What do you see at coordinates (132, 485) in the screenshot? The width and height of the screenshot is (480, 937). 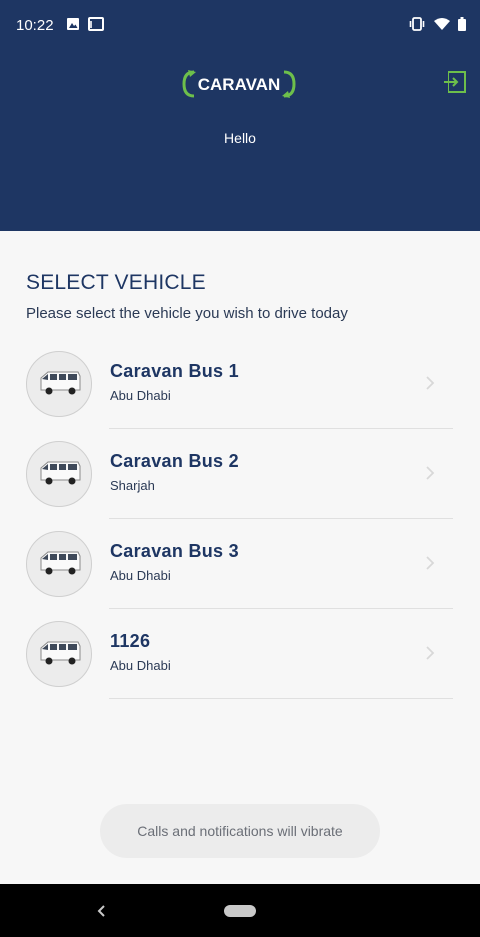 I see `vehicle-location: Sharjah` at bounding box center [132, 485].